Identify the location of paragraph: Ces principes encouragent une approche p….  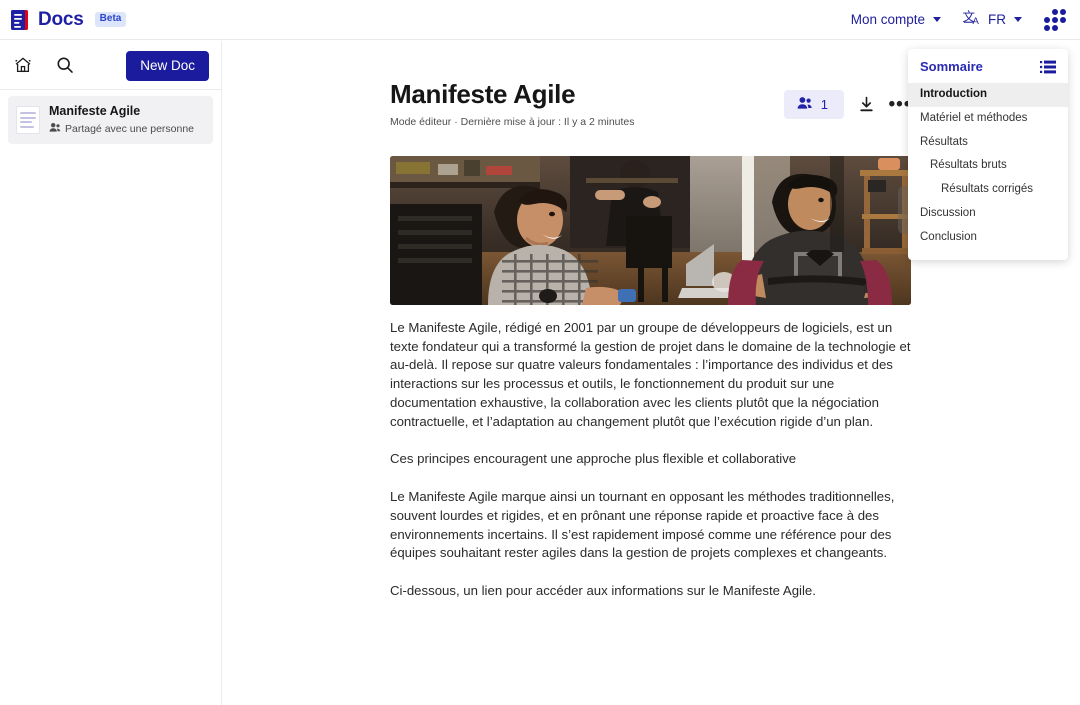
(593, 459).